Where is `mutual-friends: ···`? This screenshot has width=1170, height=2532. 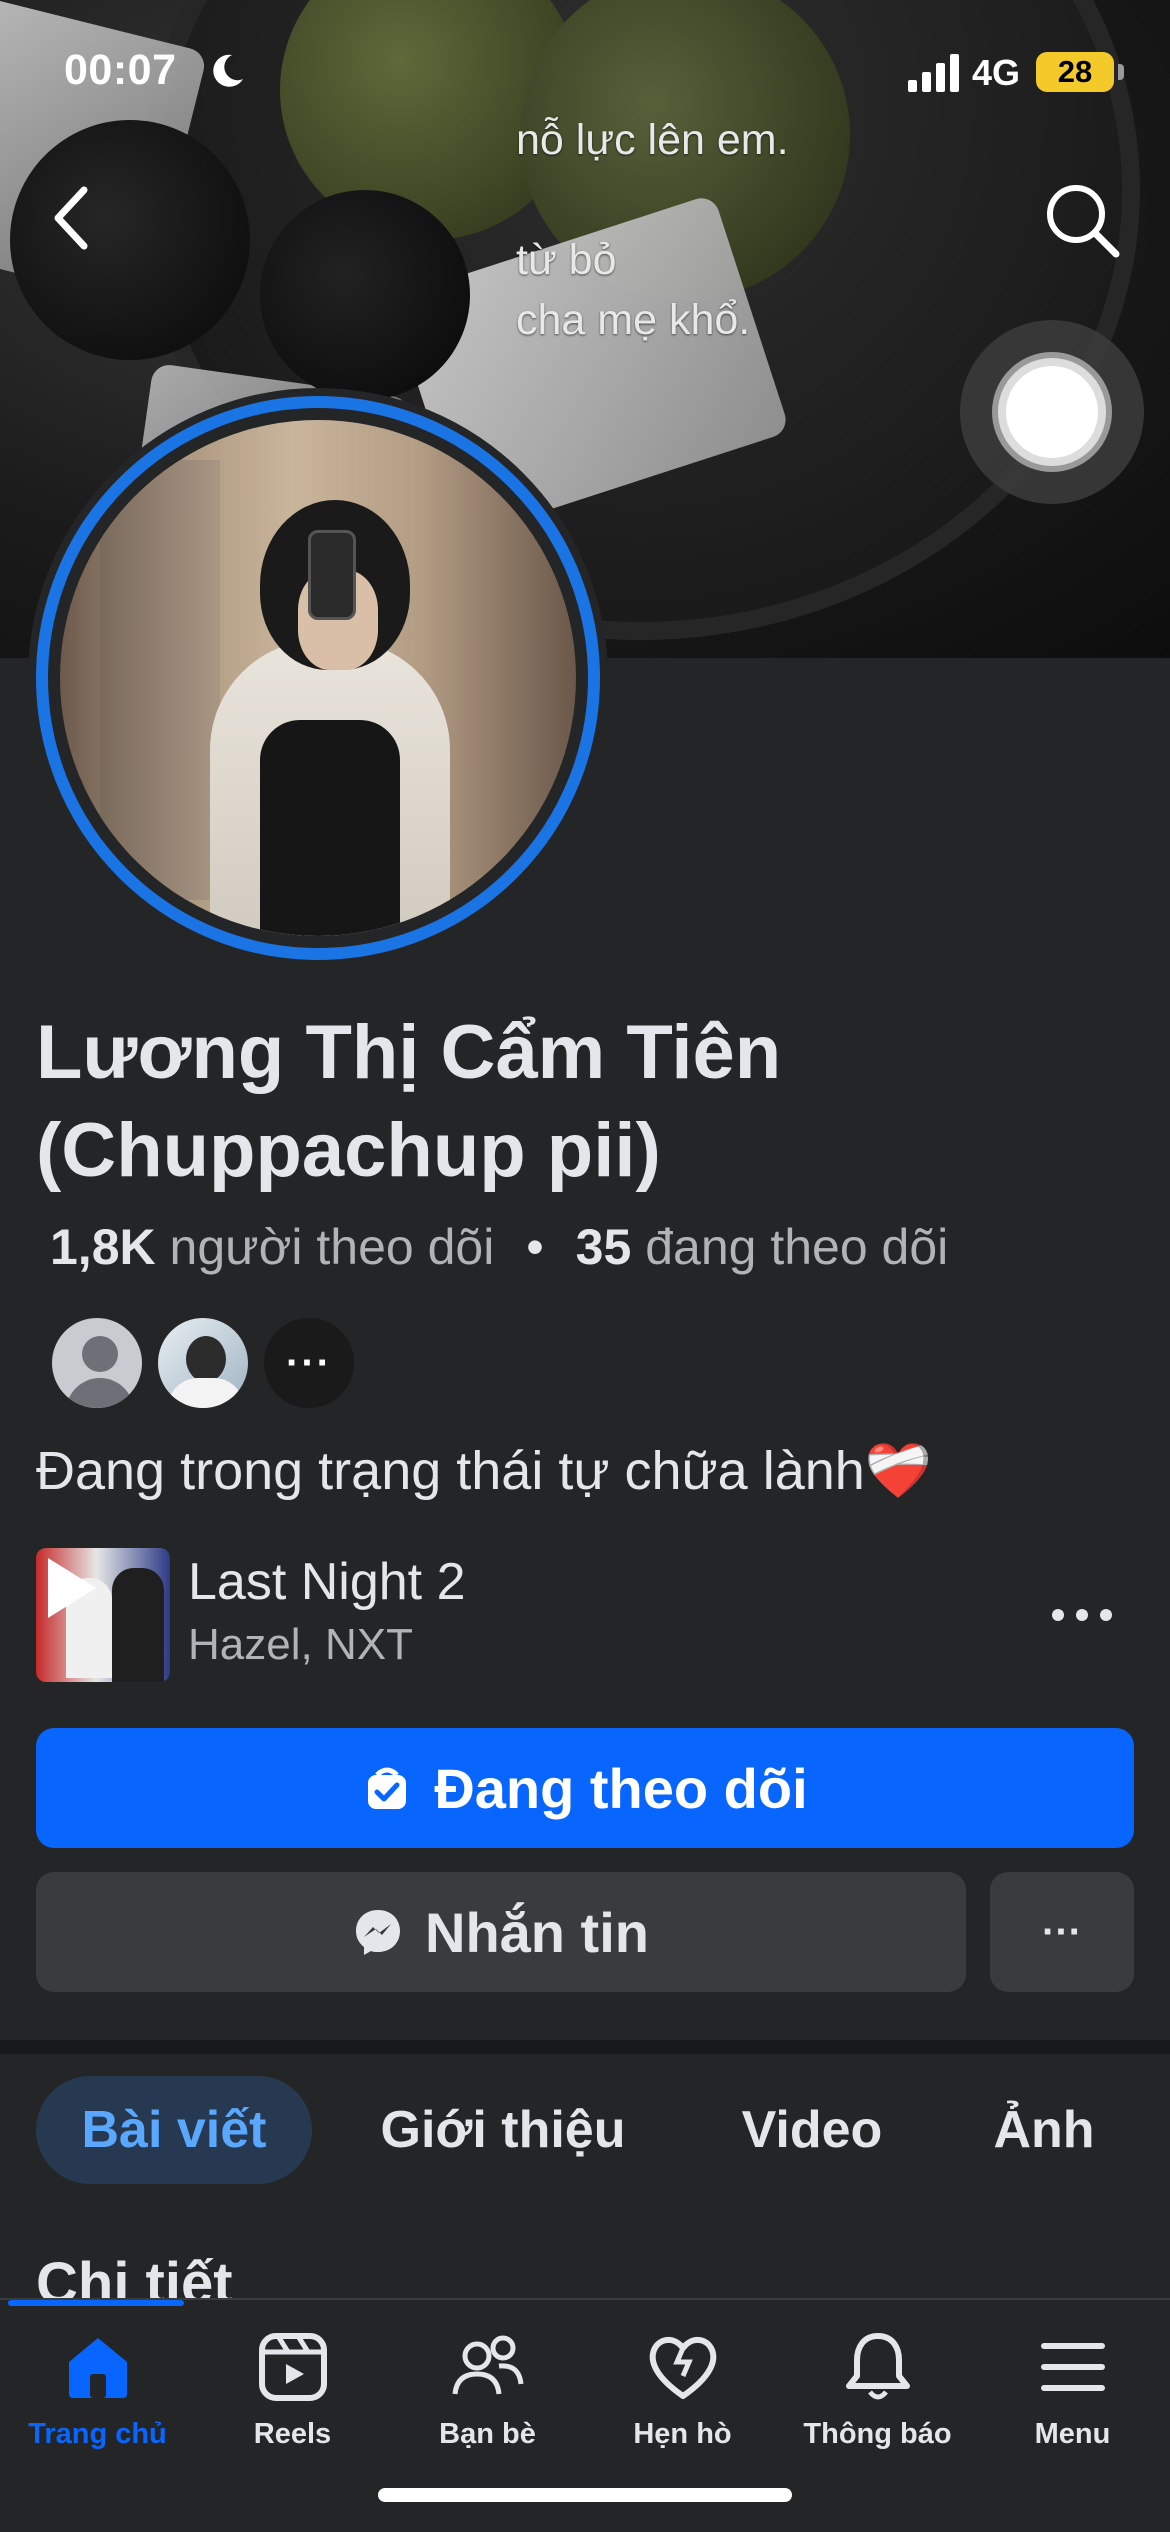 mutual-friends: ··· is located at coordinates (213, 1364).